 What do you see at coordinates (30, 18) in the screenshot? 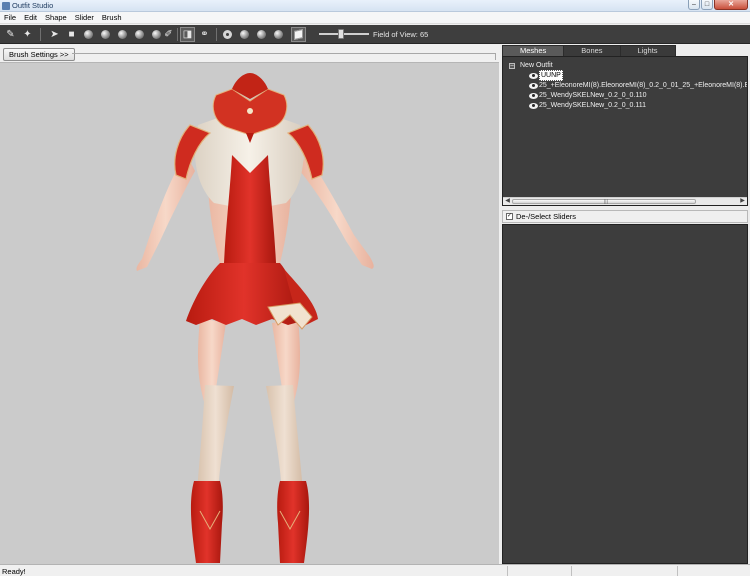
I see `menu-edit: Edit` at bounding box center [30, 18].